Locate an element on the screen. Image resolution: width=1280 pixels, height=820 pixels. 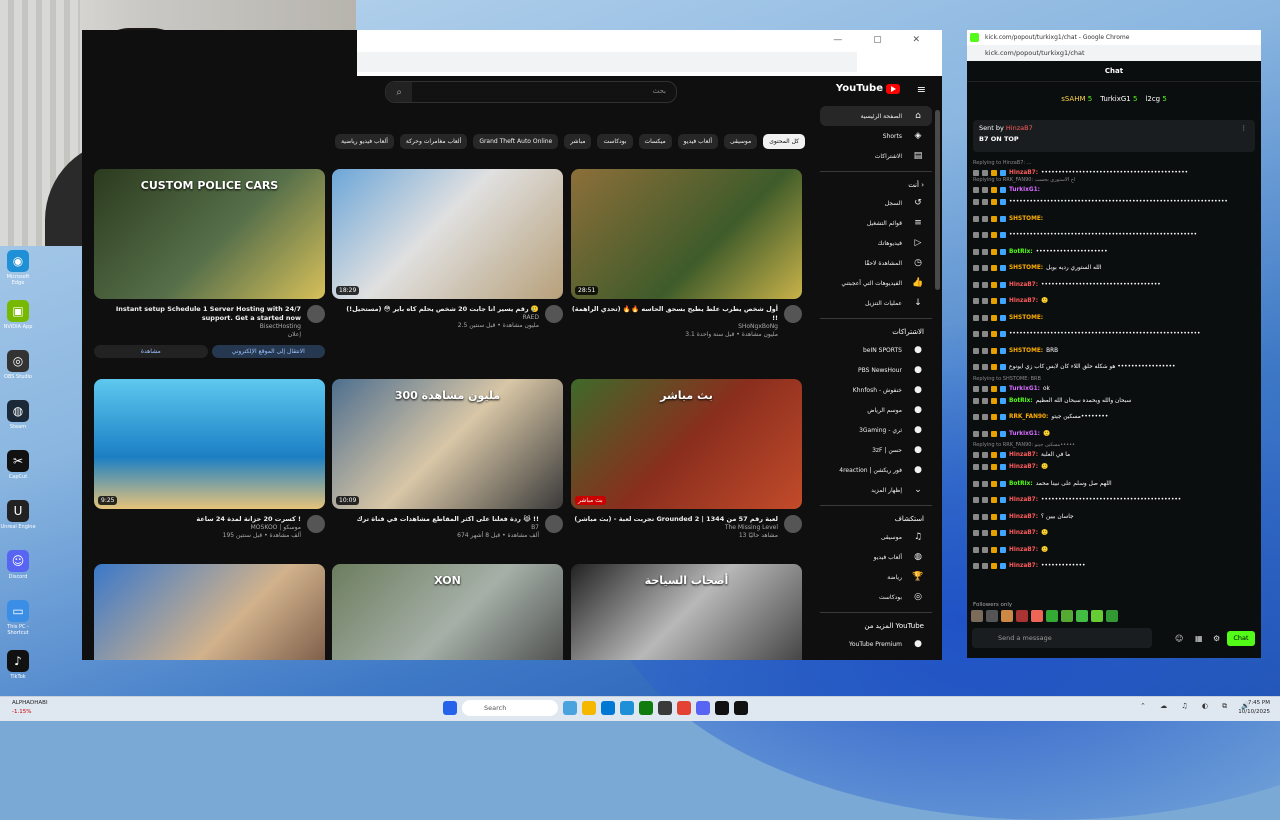
search-input: بحث is located at coordinates (659, 91).